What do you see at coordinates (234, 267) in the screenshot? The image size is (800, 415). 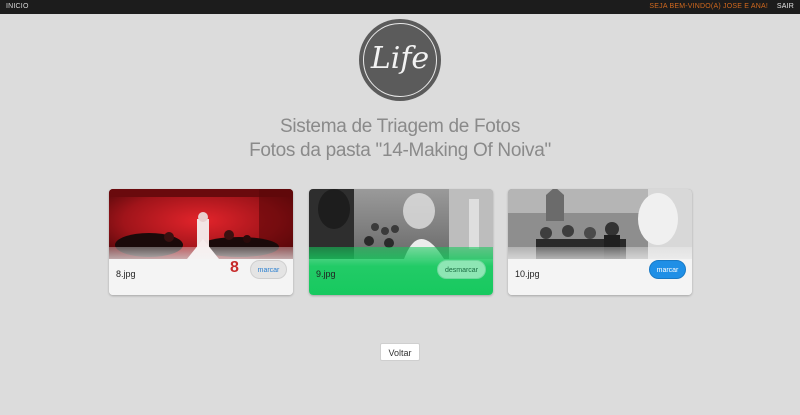 I see `mark-count: 8` at bounding box center [234, 267].